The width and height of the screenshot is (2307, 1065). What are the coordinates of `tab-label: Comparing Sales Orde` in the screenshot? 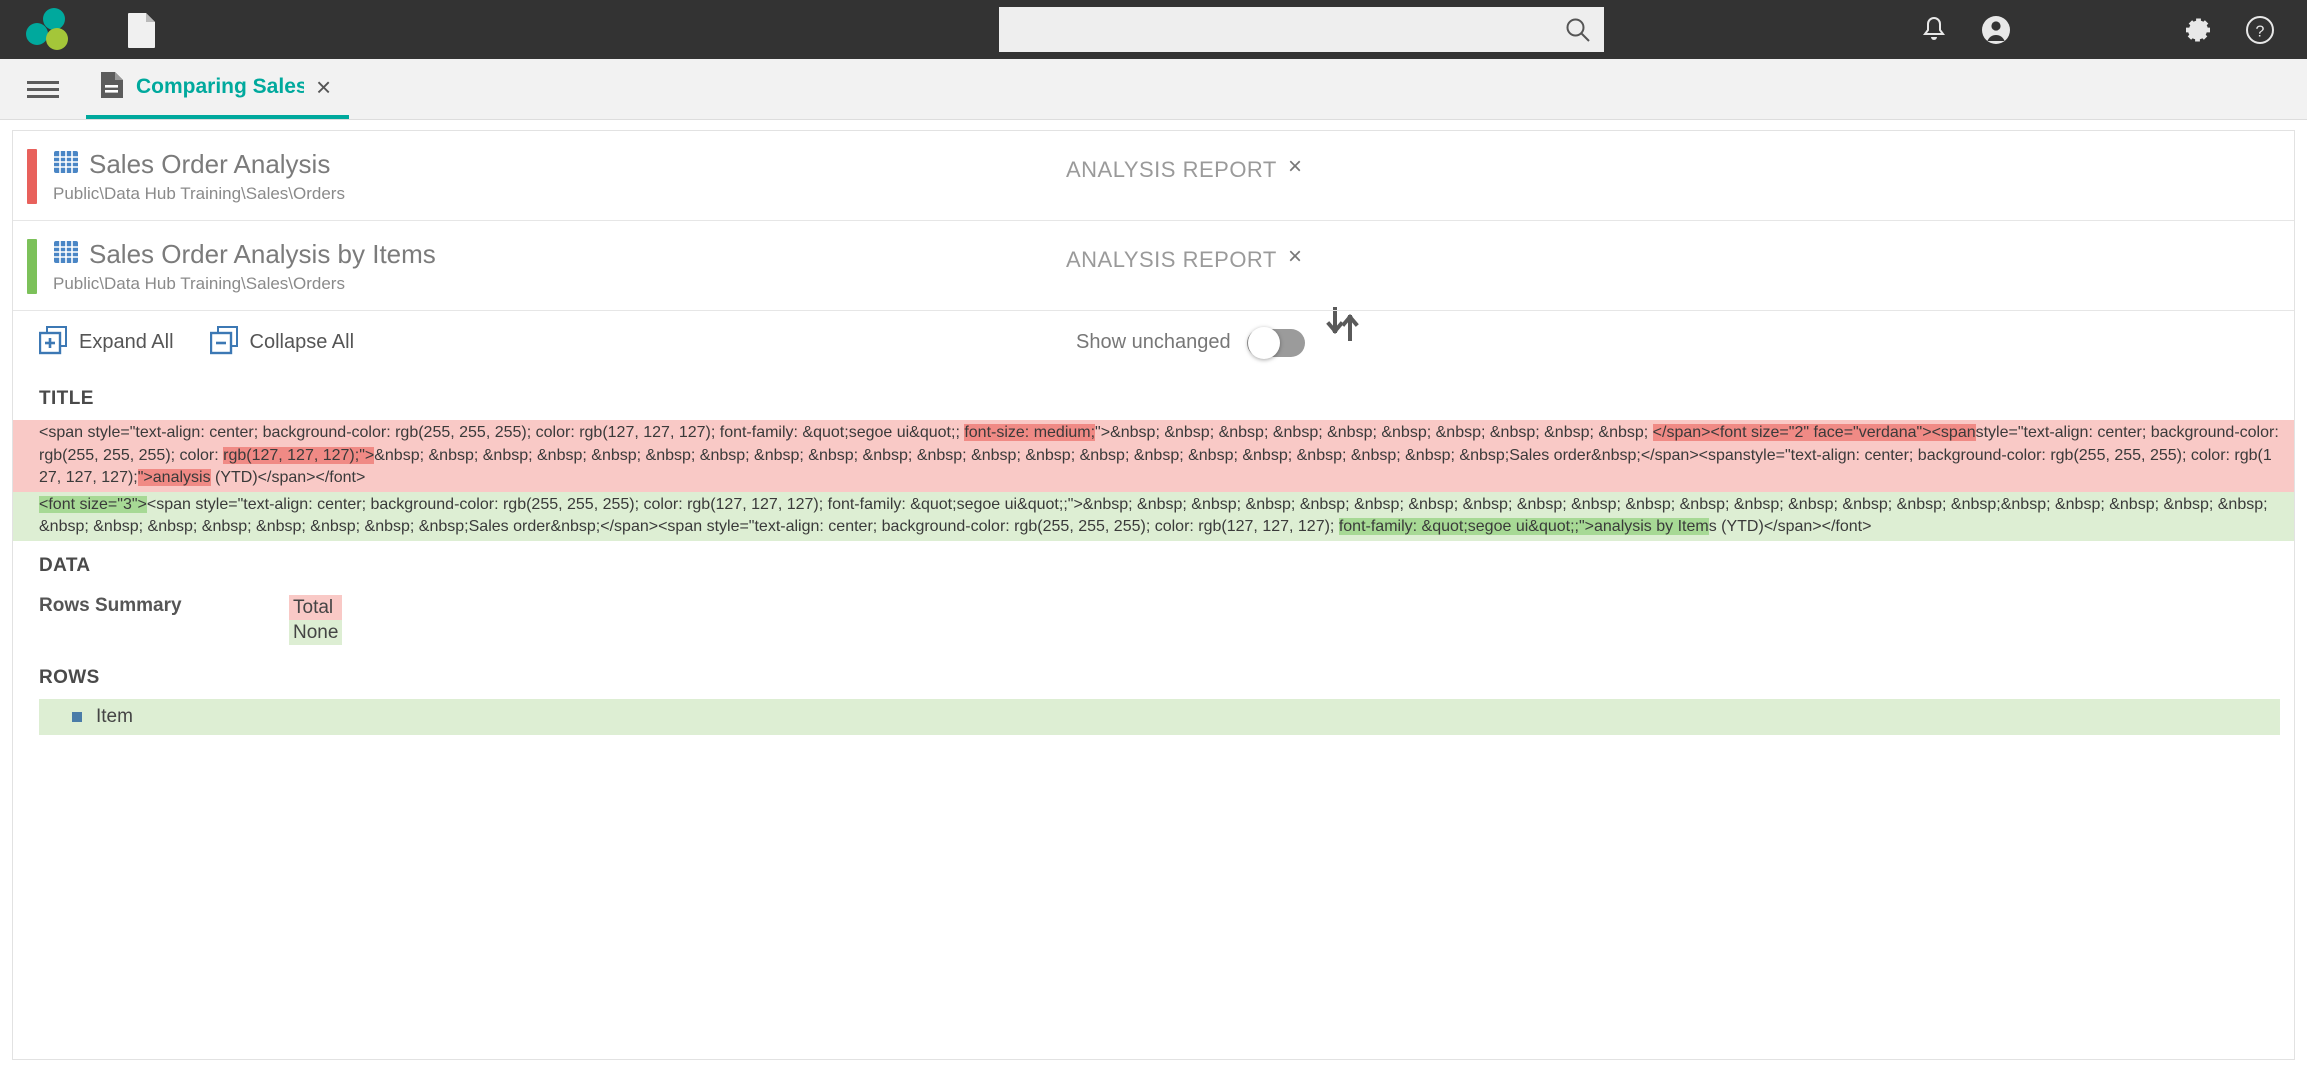 It's located at (220, 86).